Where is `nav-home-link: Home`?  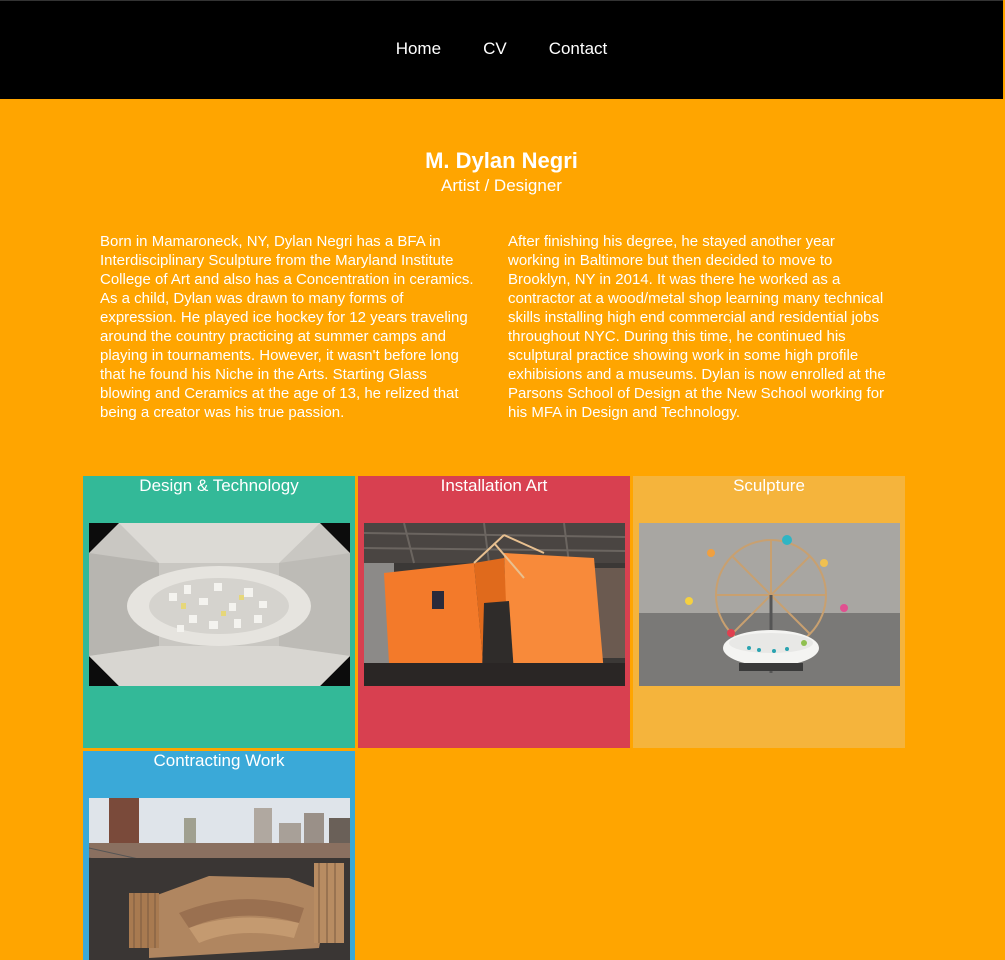 nav-home-link: Home is located at coordinates (418, 49).